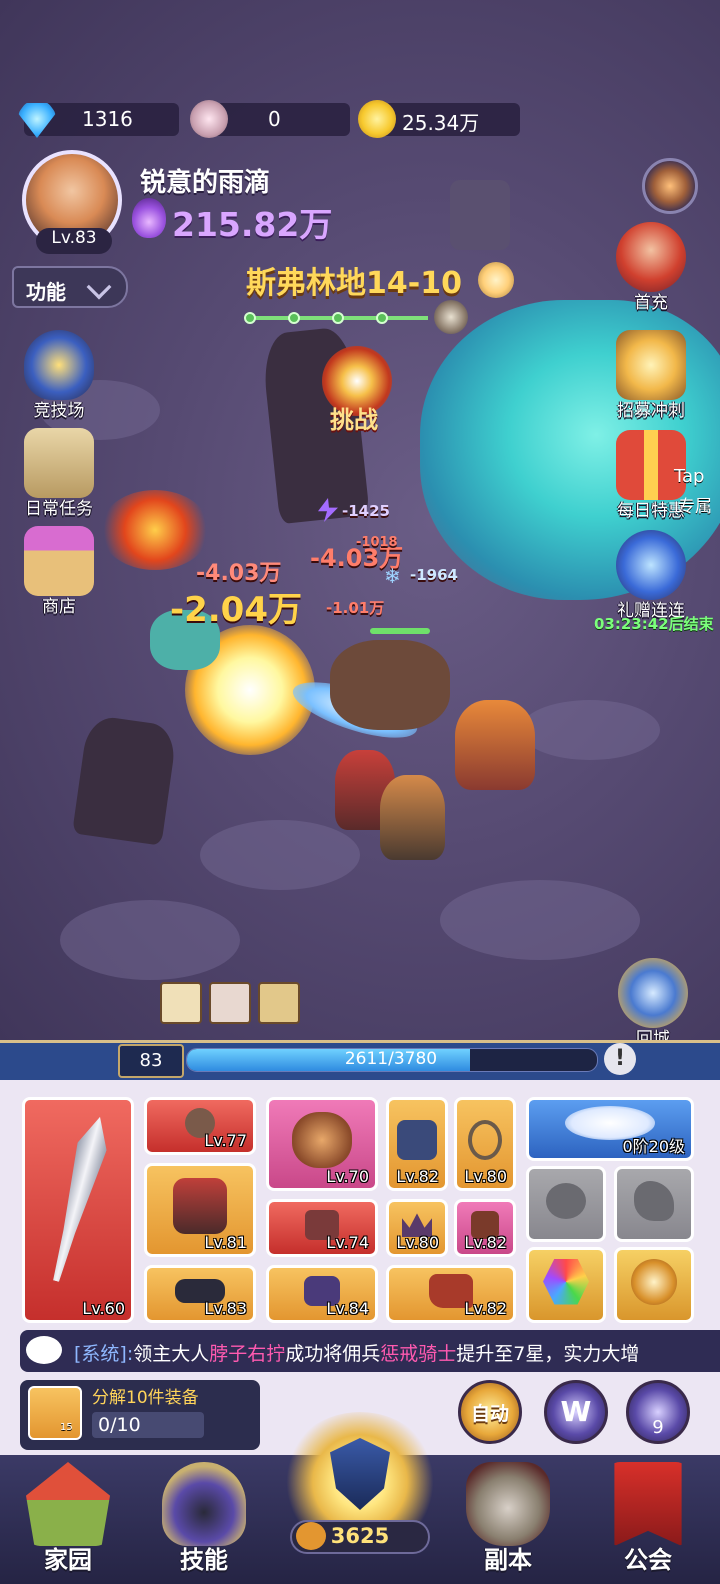 The image size is (720, 1584). What do you see at coordinates (508, 1560) in the screenshot?
I see `nav-label: 副本` at bounding box center [508, 1560].